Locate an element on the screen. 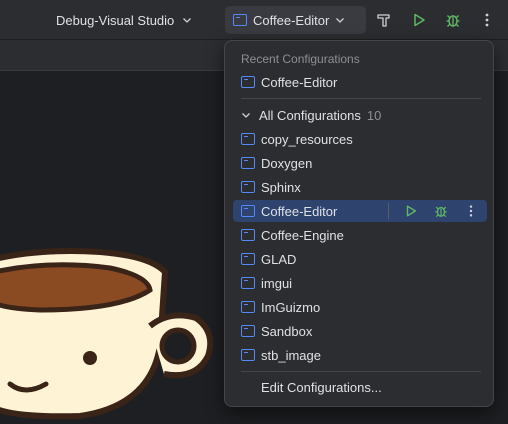  configurations-count: 10 is located at coordinates (374, 115).